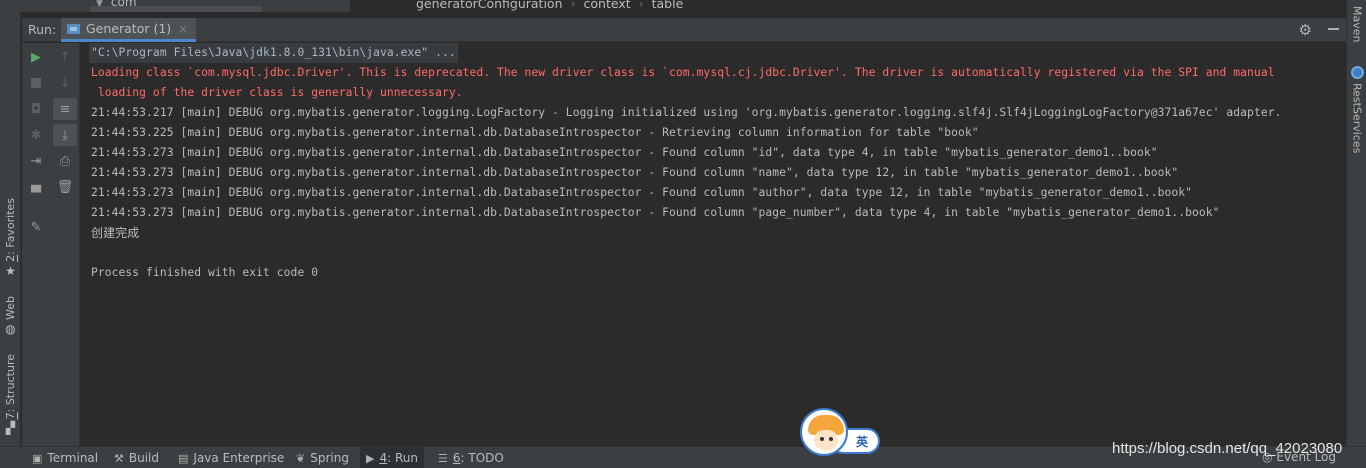  I want to click on tab-todo: ☰ 6: TODO, so click(471, 457).